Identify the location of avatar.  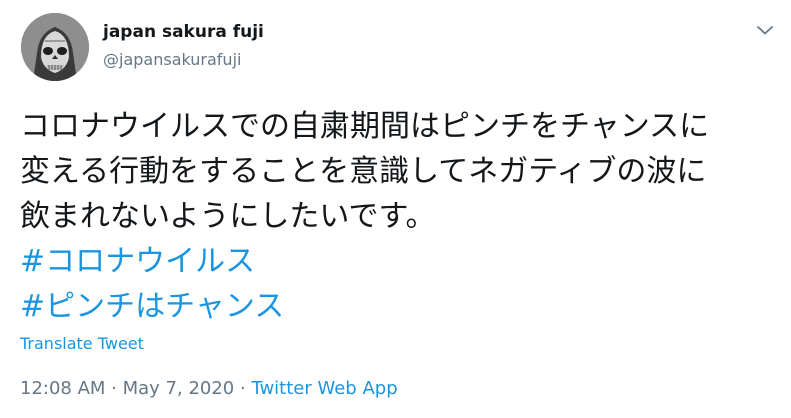
(55, 47).